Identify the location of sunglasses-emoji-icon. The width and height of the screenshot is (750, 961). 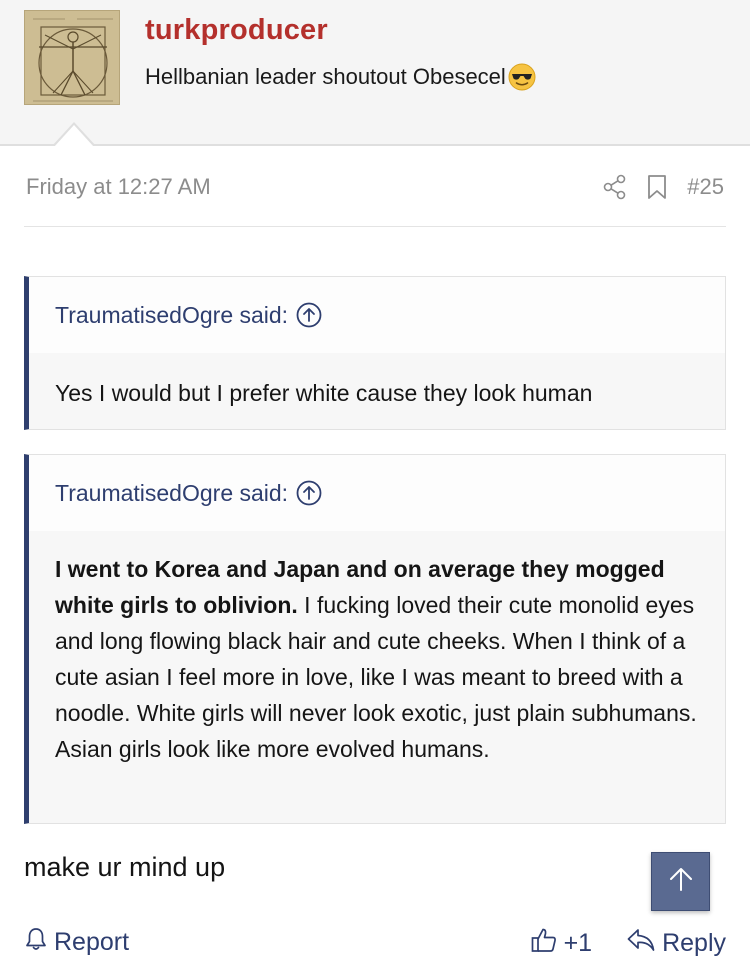
(522, 77).